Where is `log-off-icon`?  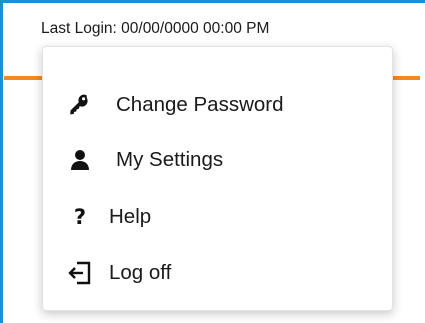
log-off-icon is located at coordinates (80, 273).